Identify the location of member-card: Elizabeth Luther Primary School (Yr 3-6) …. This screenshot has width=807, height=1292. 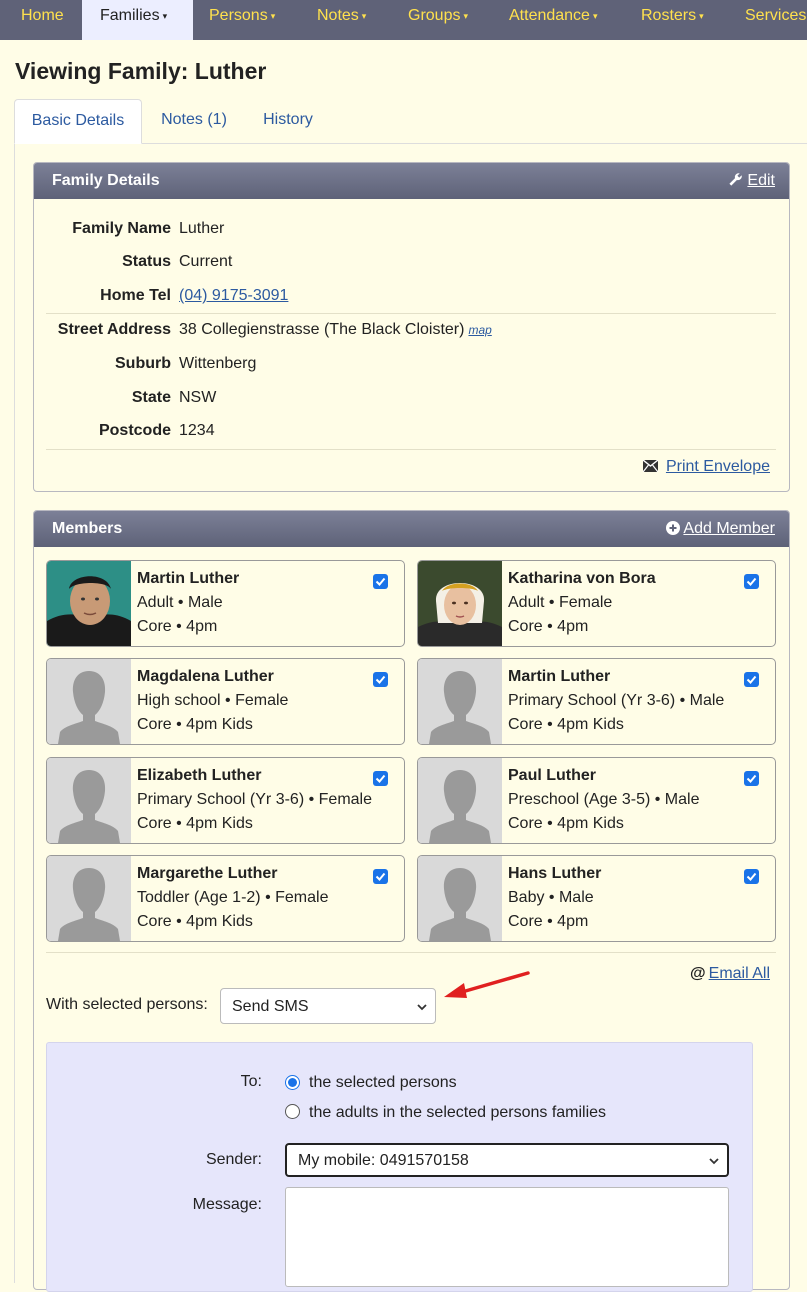
(225, 800).